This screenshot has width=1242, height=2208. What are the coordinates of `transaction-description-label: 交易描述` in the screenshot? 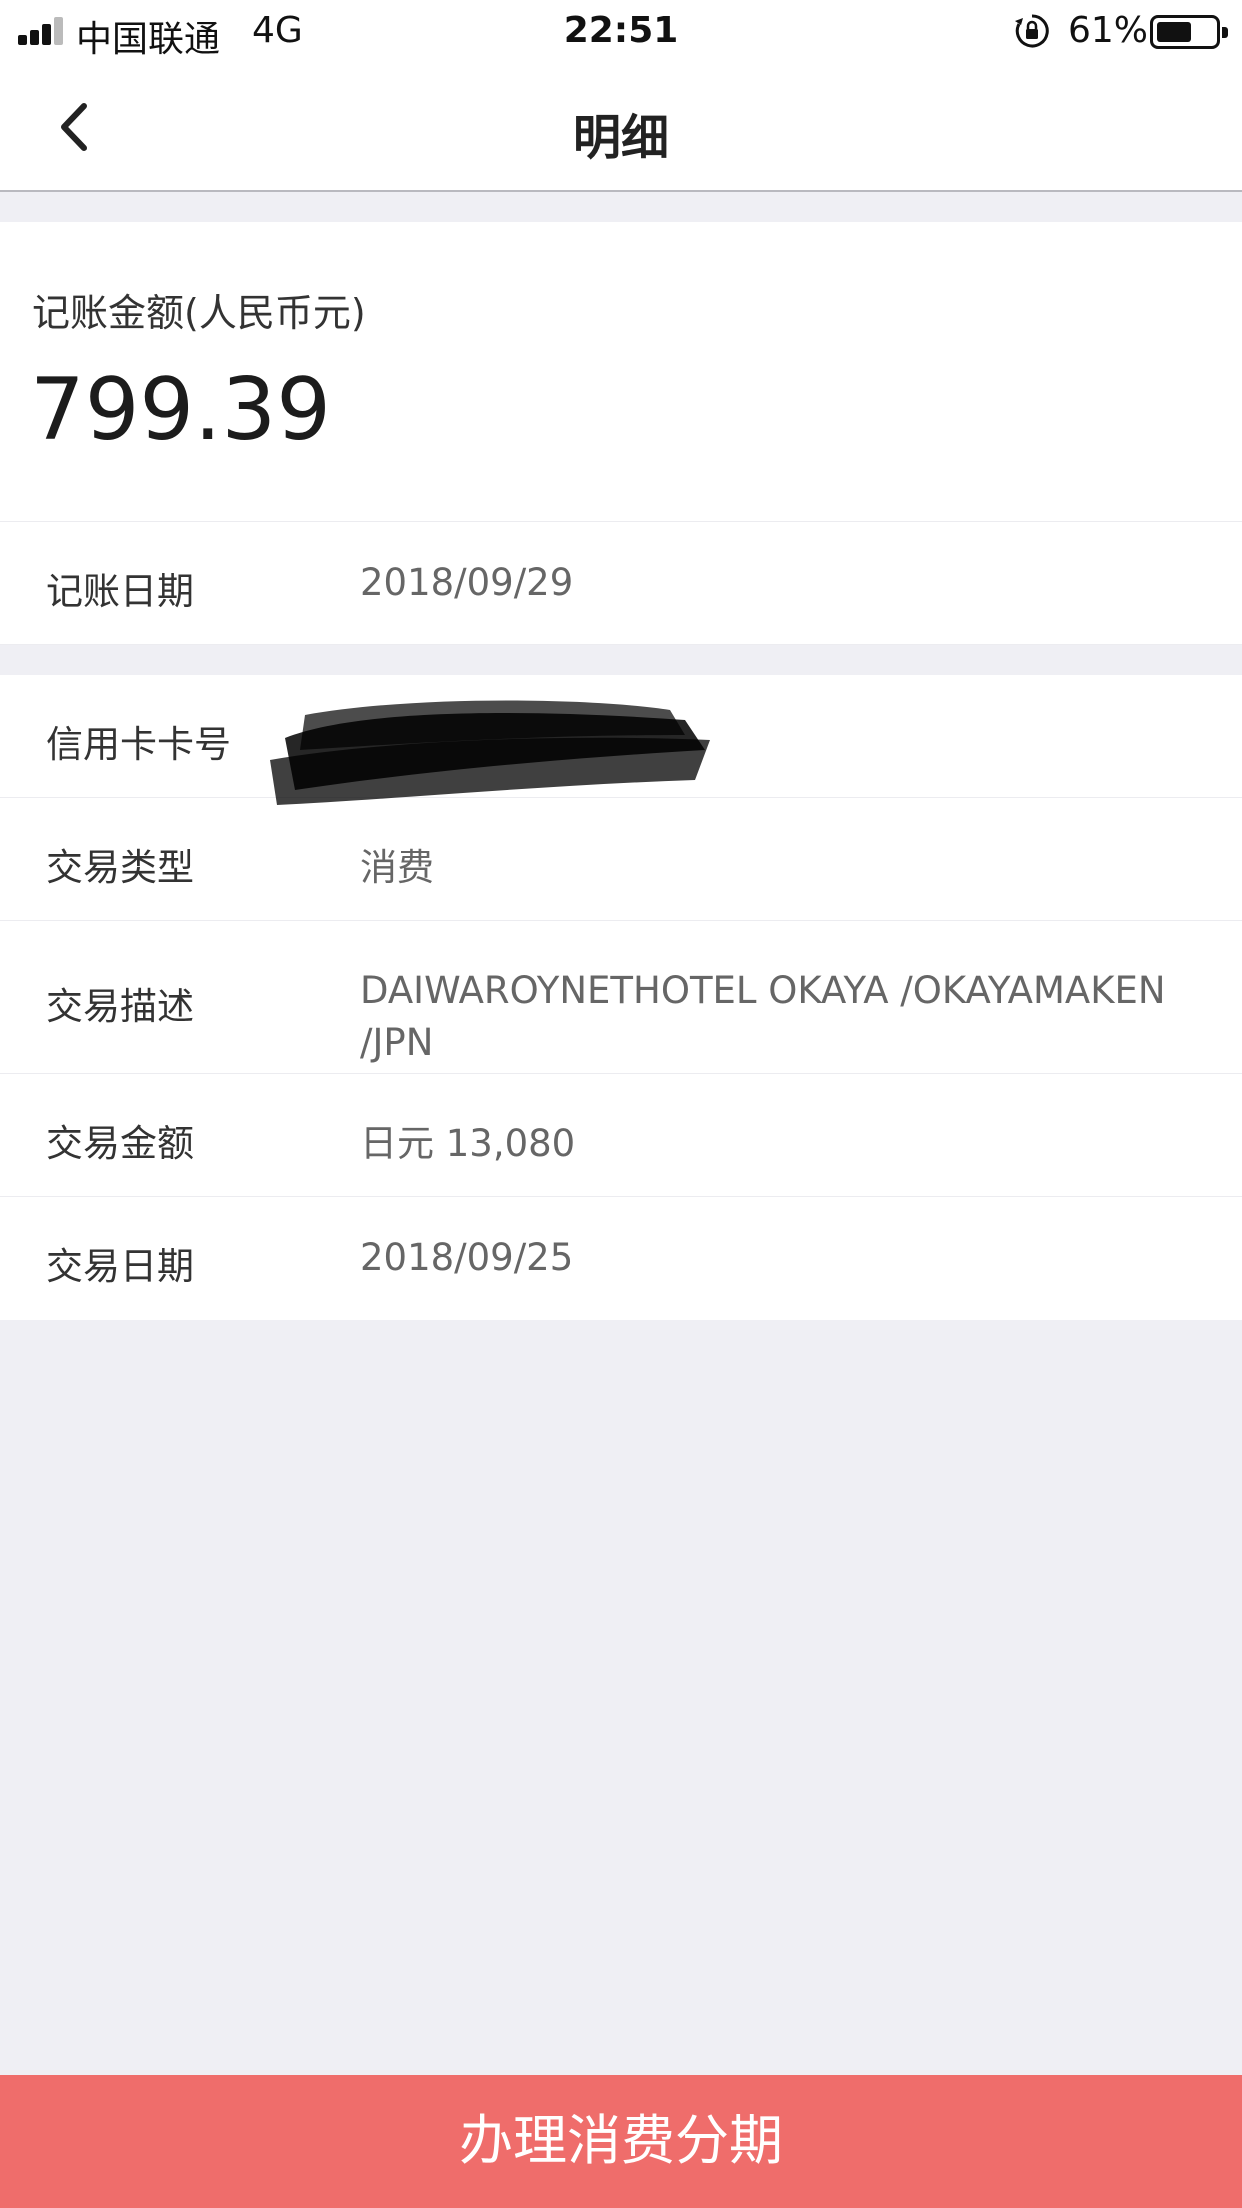 It's located at (120, 1006).